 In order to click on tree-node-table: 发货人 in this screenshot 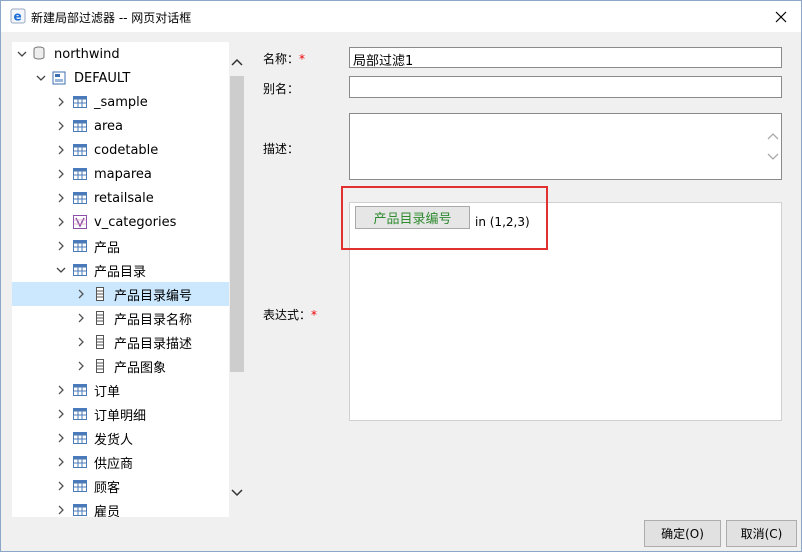, I will do `click(120, 438)`.